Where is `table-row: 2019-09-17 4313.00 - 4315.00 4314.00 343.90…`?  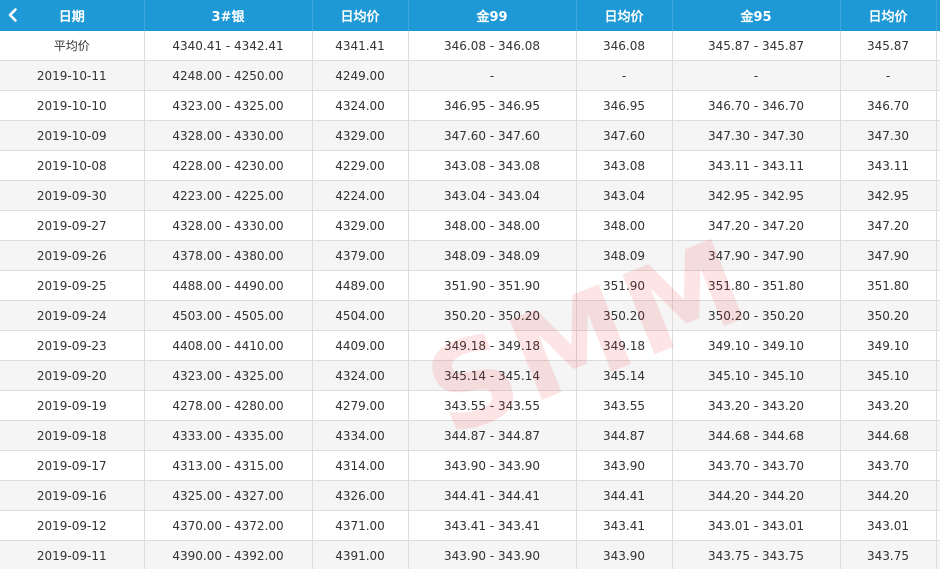 table-row: 2019-09-17 4313.00 - 4315.00 4314.00 343.90… is located at coordinates (470, 465).